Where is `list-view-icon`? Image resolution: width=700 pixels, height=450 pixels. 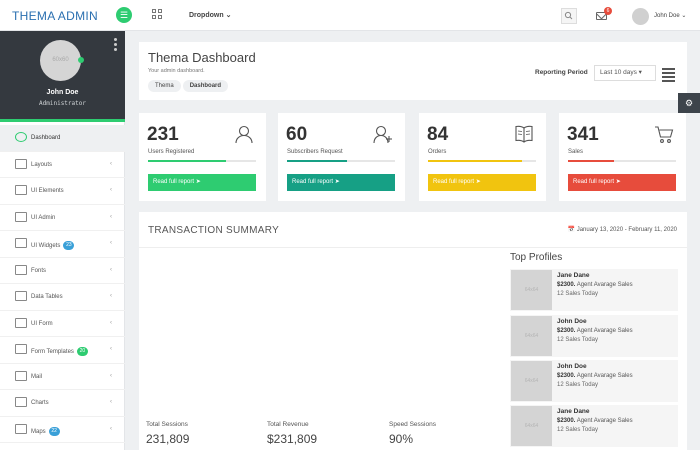 list-view-icon is located at coordinates (668, 76).